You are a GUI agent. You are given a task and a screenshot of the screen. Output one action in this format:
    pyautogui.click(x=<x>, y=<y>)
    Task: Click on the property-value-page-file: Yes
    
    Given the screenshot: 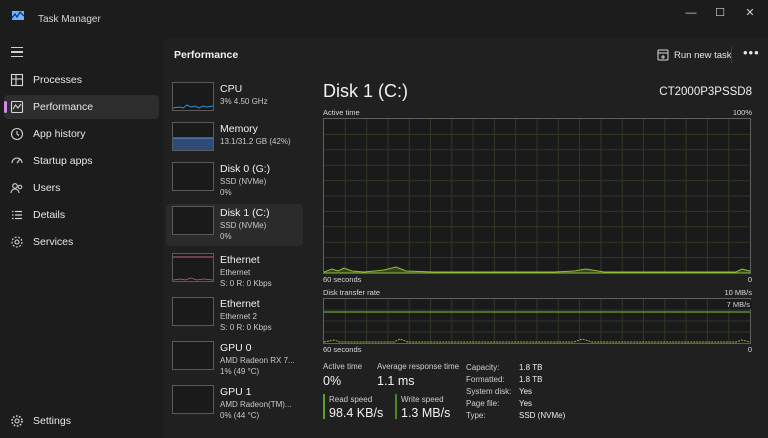 What is the action you would take?
    pyautogui.click(x=526, y=403)
    